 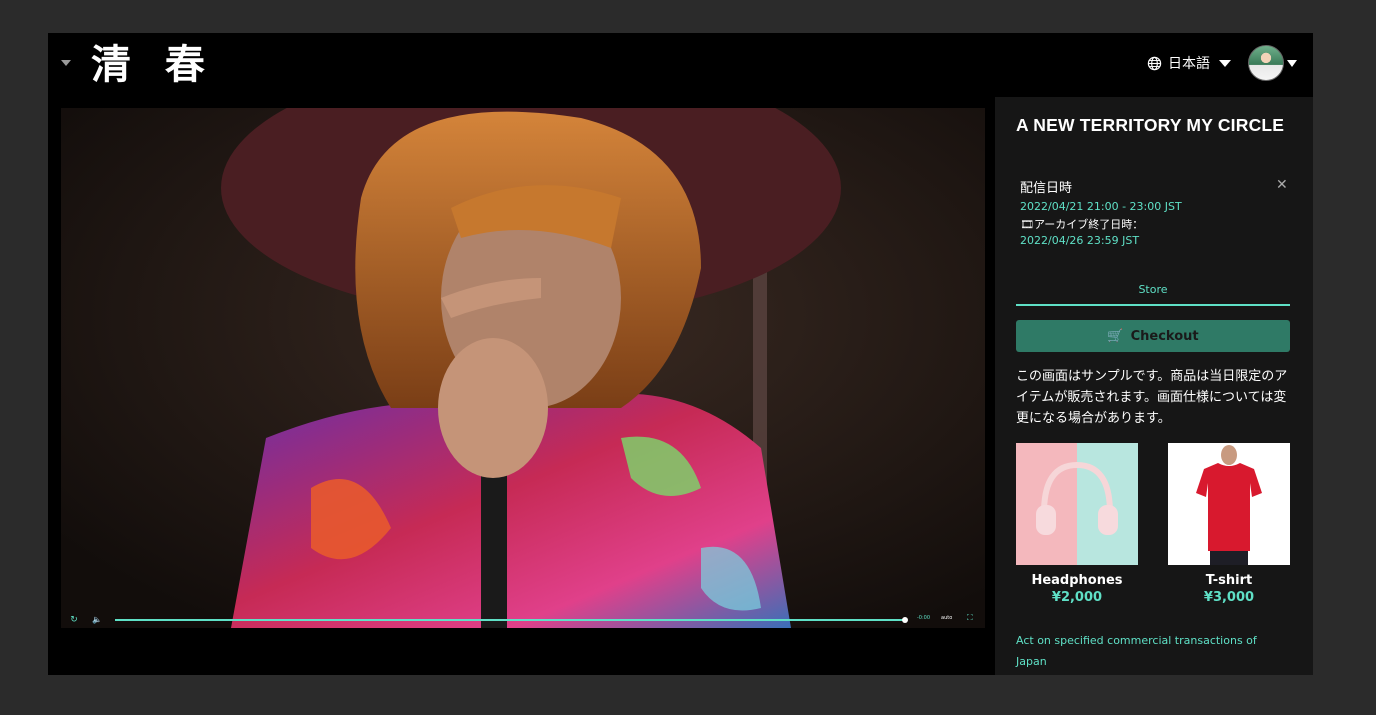 What do you see at coordinates (1229, 580) in the screenshot?
I see `product-name: T-shirt` at bounding box center [1229, 580].